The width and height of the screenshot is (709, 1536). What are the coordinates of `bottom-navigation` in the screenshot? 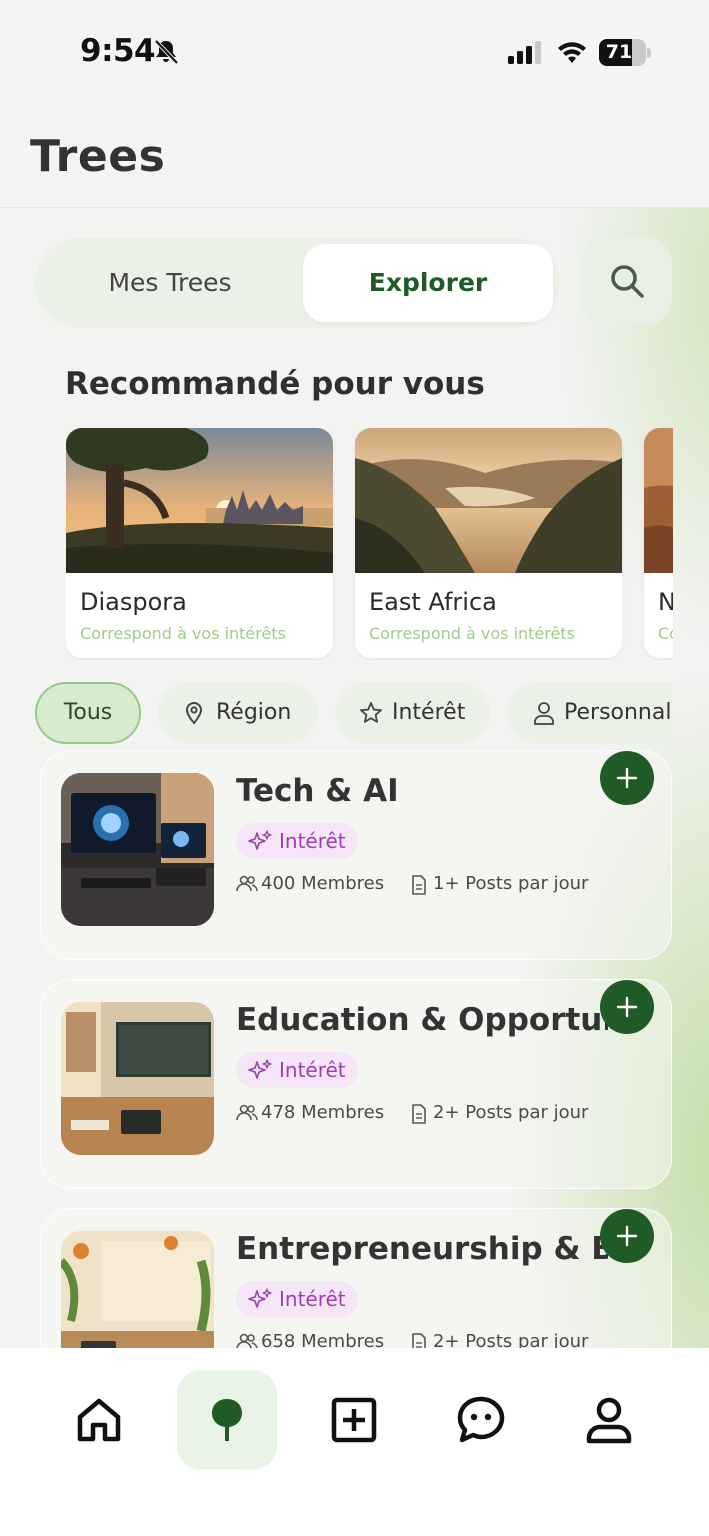 It's located at (354, 1442).